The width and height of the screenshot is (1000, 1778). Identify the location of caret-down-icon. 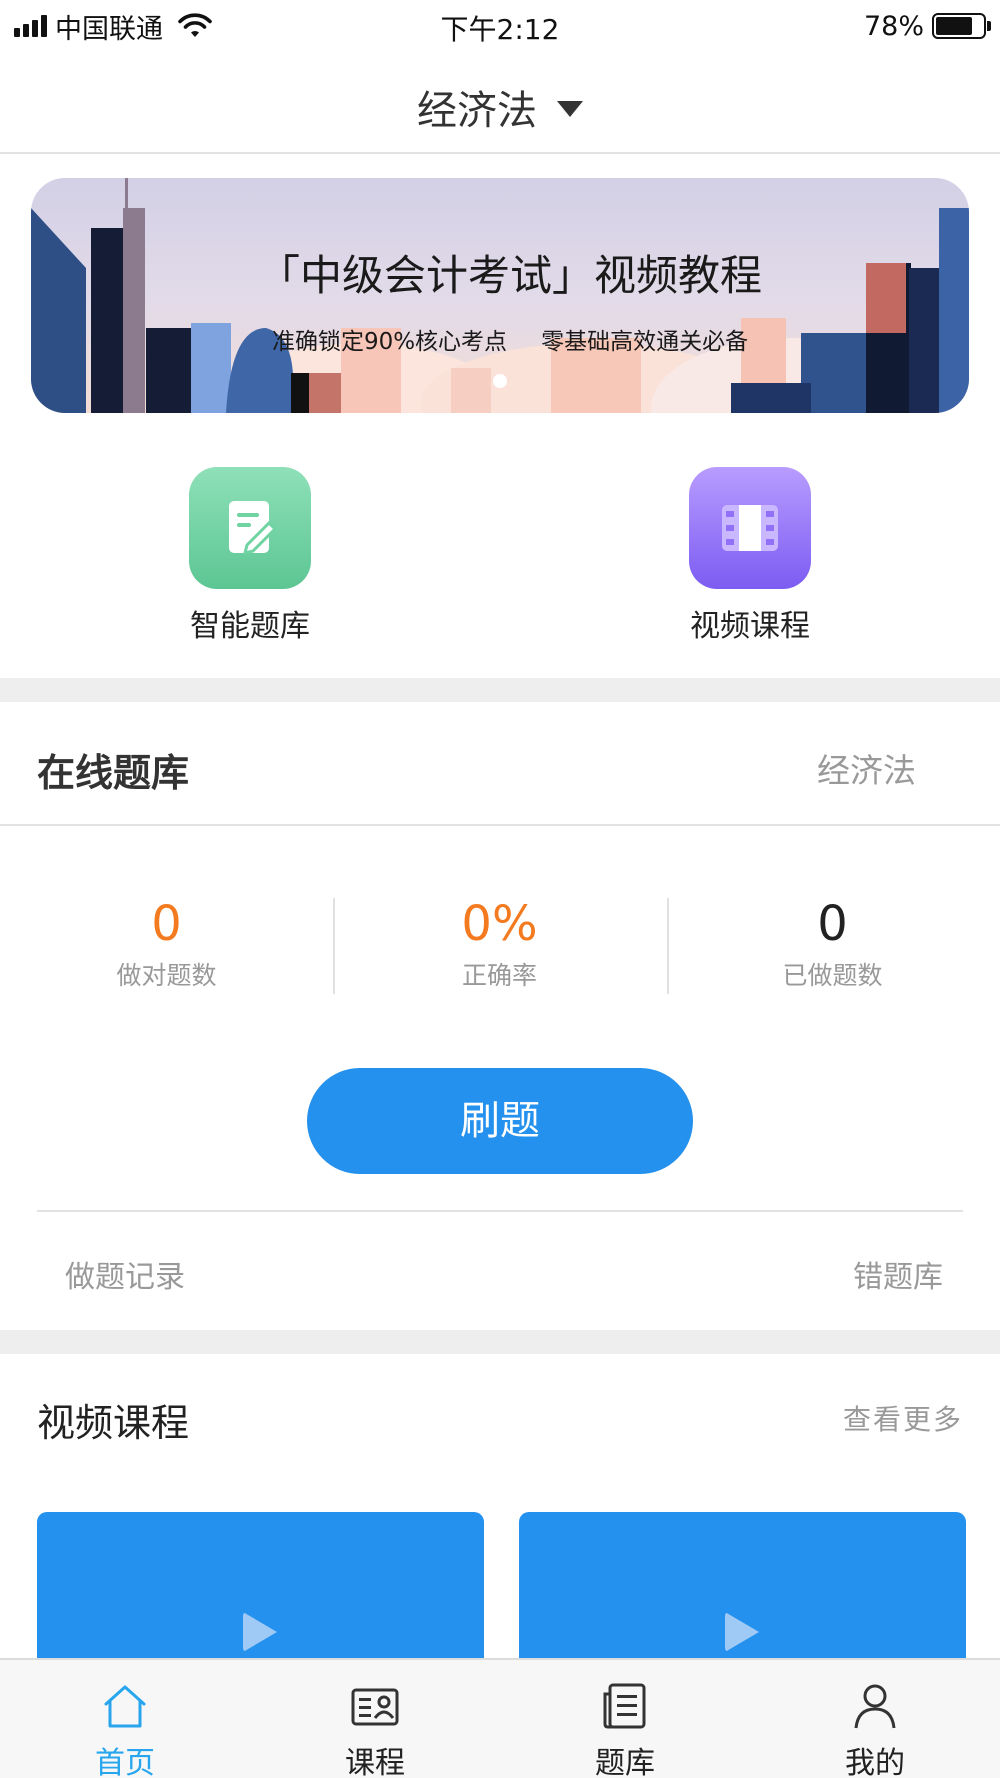
(570, 109).